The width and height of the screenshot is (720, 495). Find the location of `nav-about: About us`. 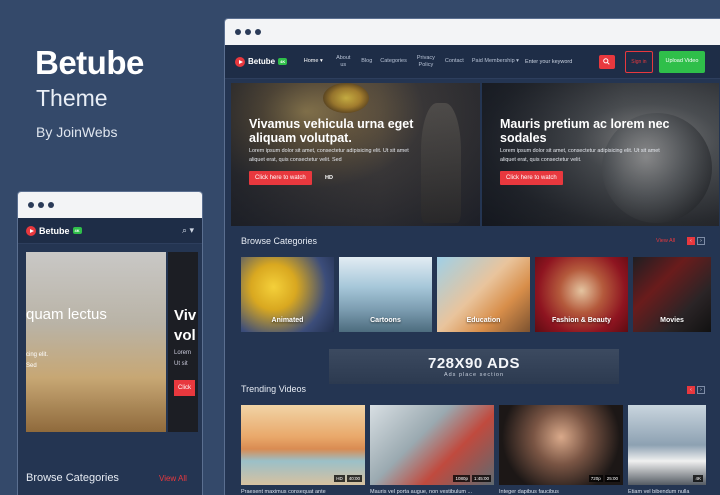

nav-about: About us is located at coordinates (343, 62).